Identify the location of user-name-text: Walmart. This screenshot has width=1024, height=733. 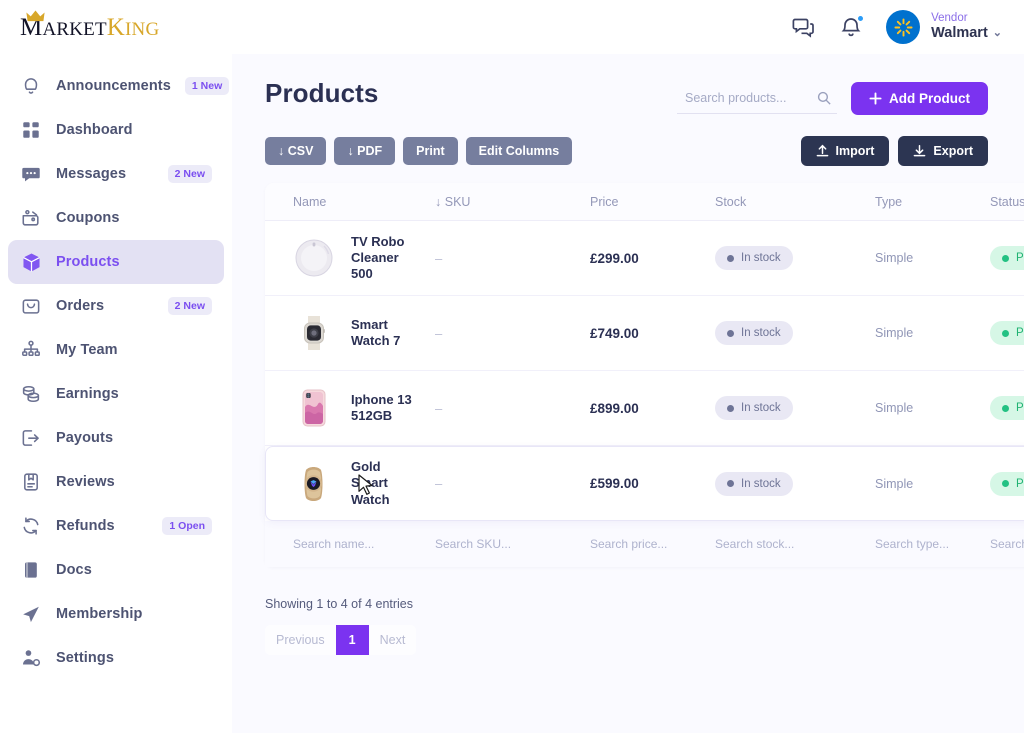
(959, 33).